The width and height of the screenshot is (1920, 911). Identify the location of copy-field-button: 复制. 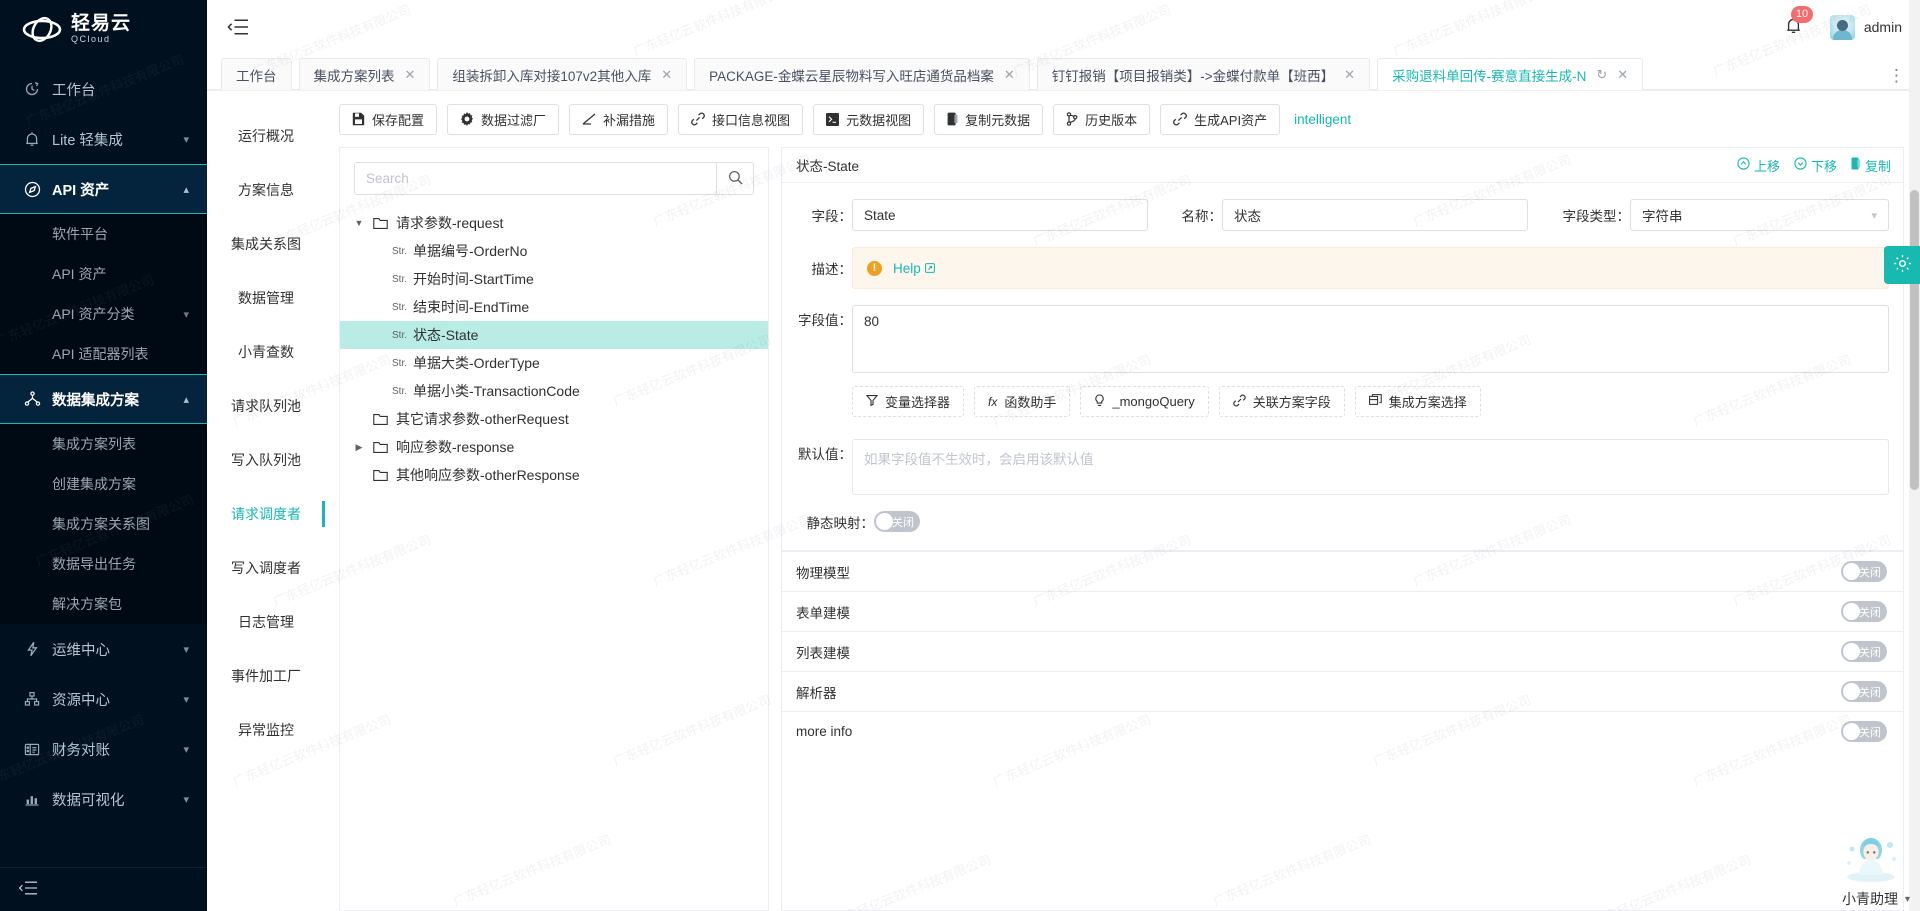
(1871, 165).